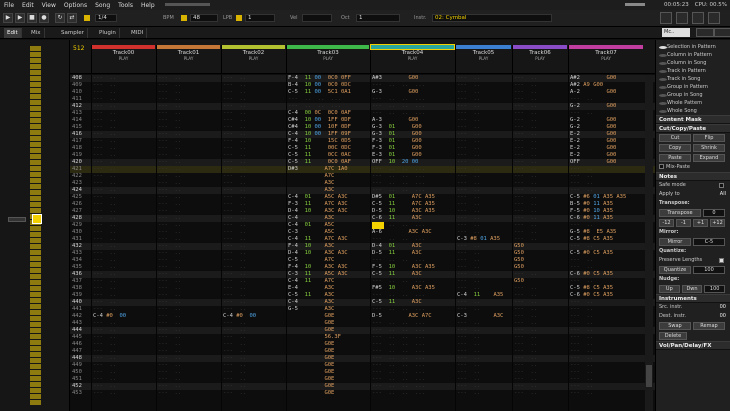 The width and height of the screenshot is (730, 411). I want to click on note-cell: C-5 11 00C 0DC, so click(319, 148).